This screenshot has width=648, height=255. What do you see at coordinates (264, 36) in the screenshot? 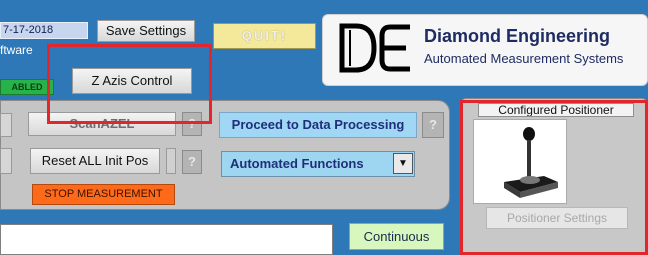
I see `quit-button: QUIT!` at bounding box center [264, 36].